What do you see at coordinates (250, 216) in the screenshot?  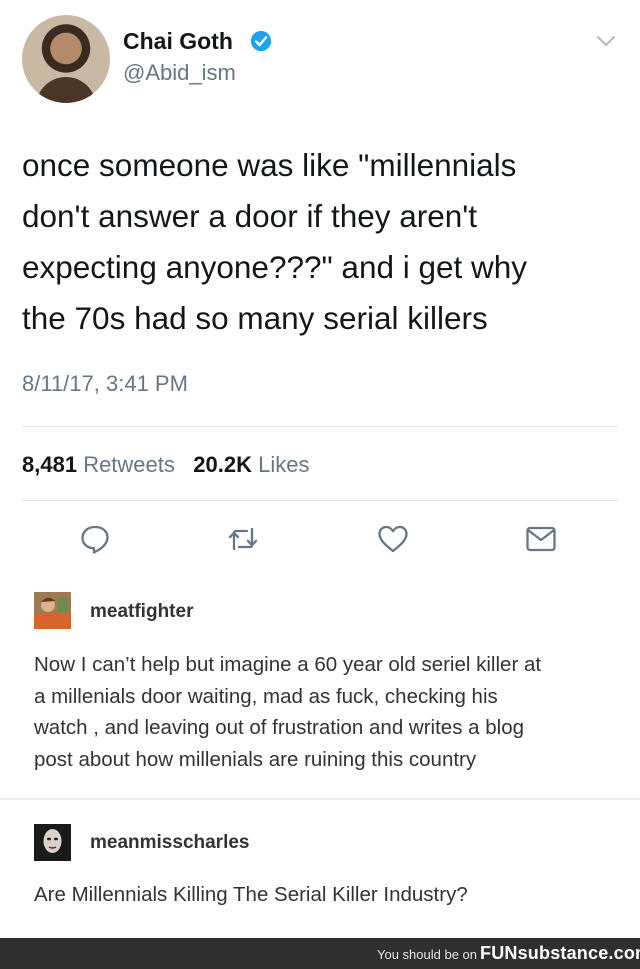 I see `tweet-text-line: don't answer a door if they aren't` at bounding box center [250, 216].